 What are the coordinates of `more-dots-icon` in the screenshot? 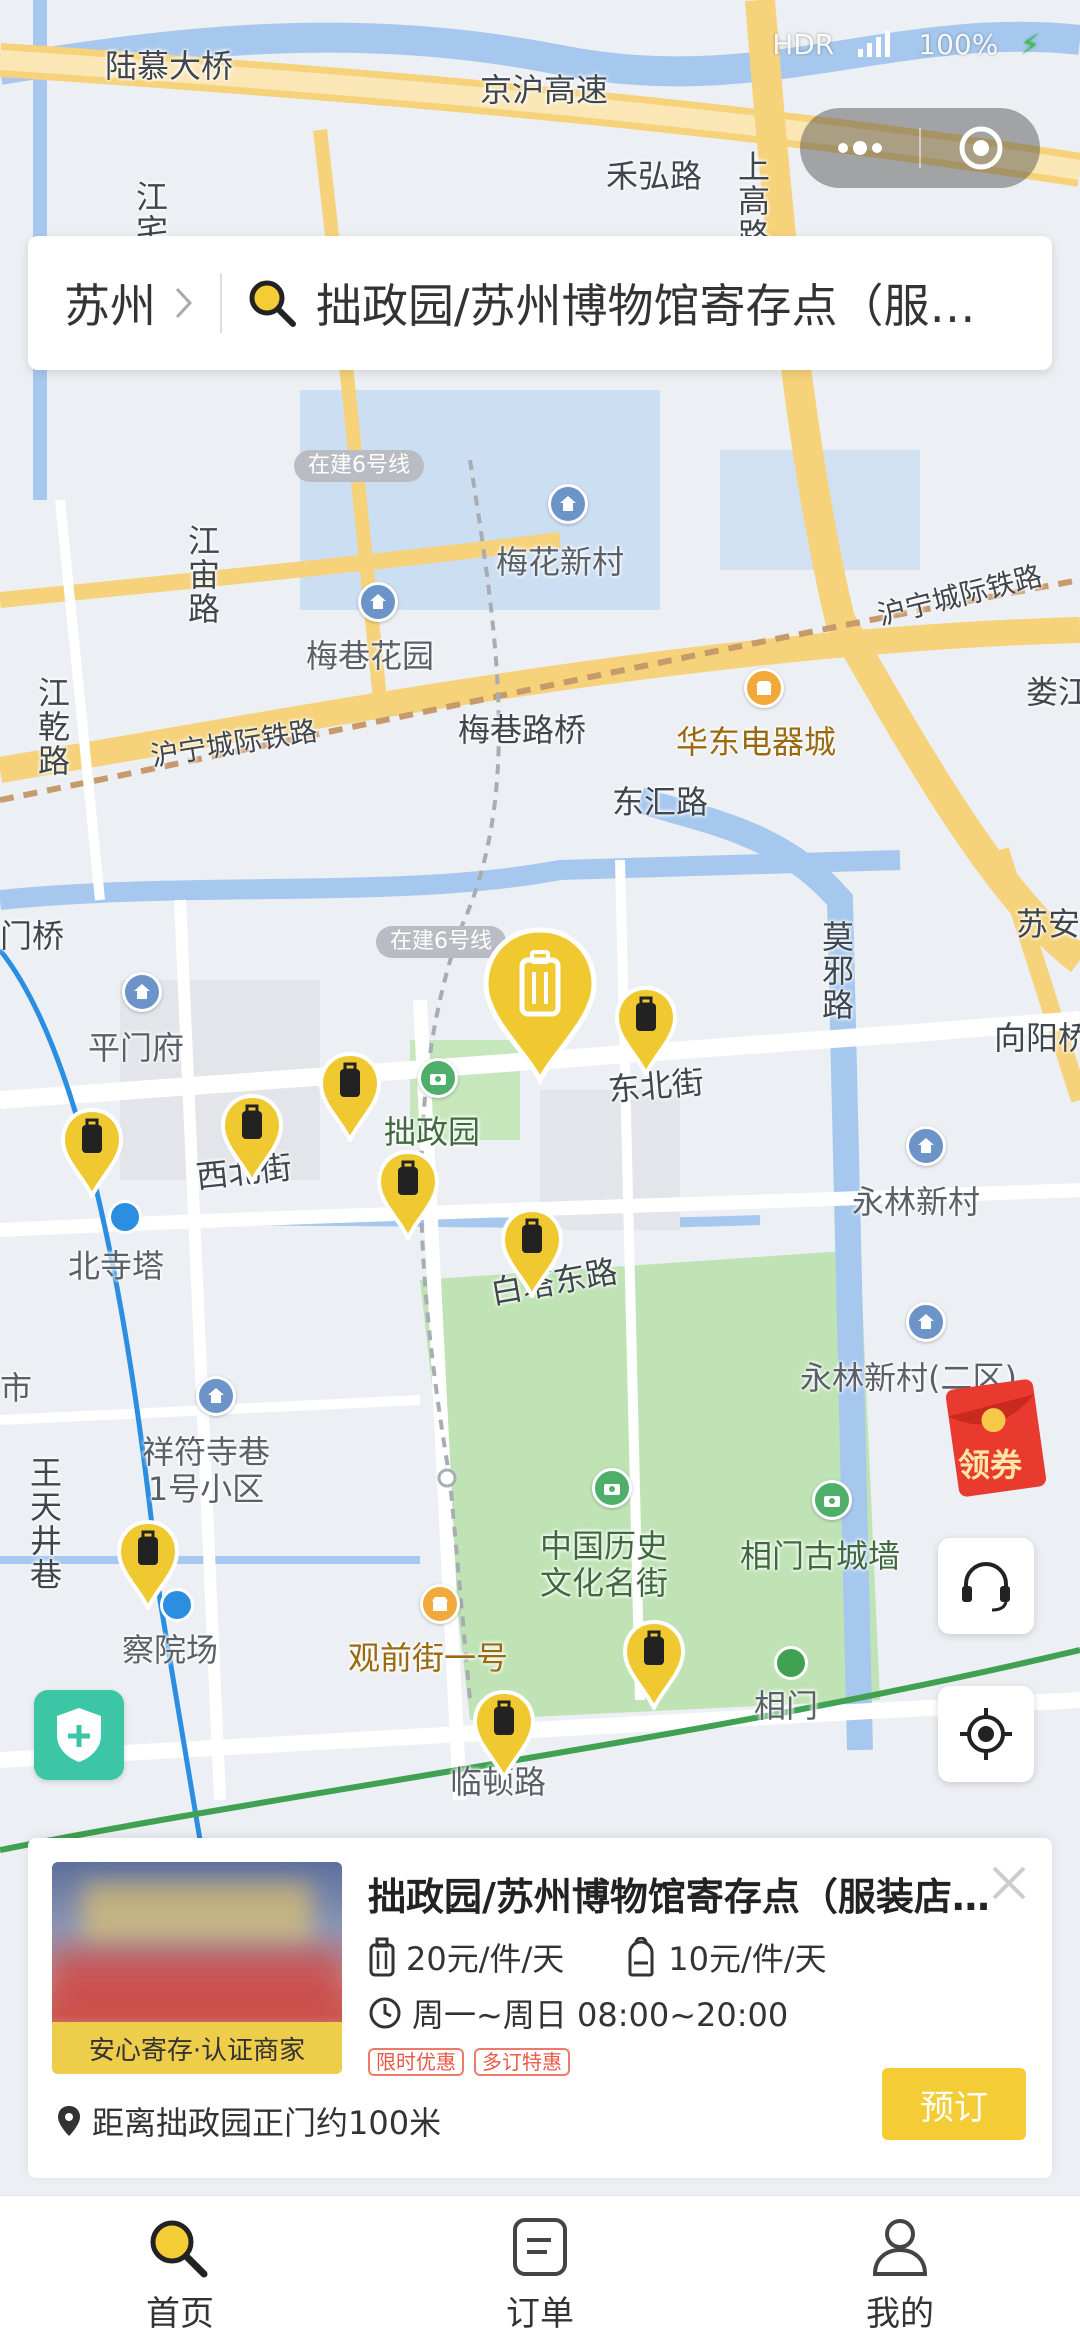 It's located at (859, 148).